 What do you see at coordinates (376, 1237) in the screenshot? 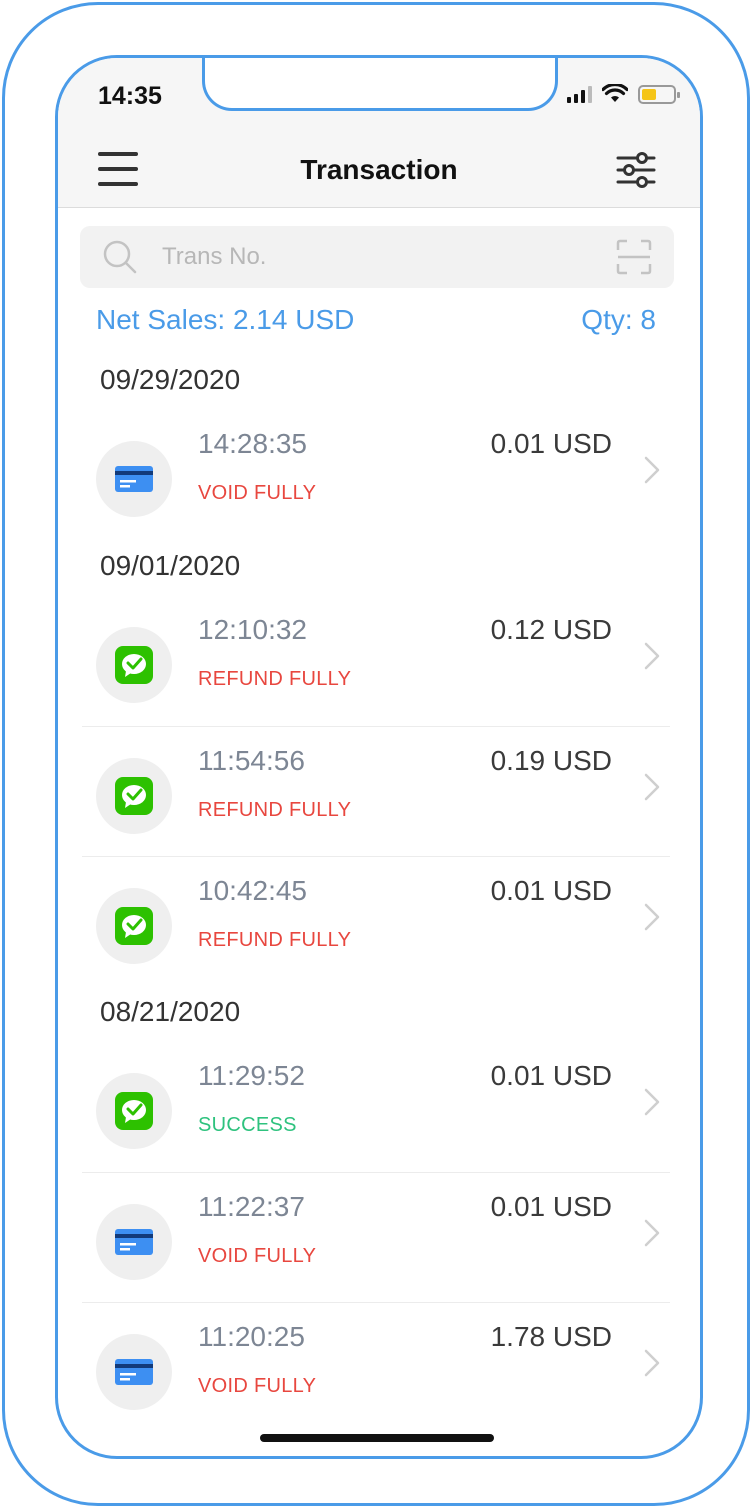
I see `transaction-row: 11:22:37 VOID FULLY 0.01 USD` at bounding box center [376, 1237].